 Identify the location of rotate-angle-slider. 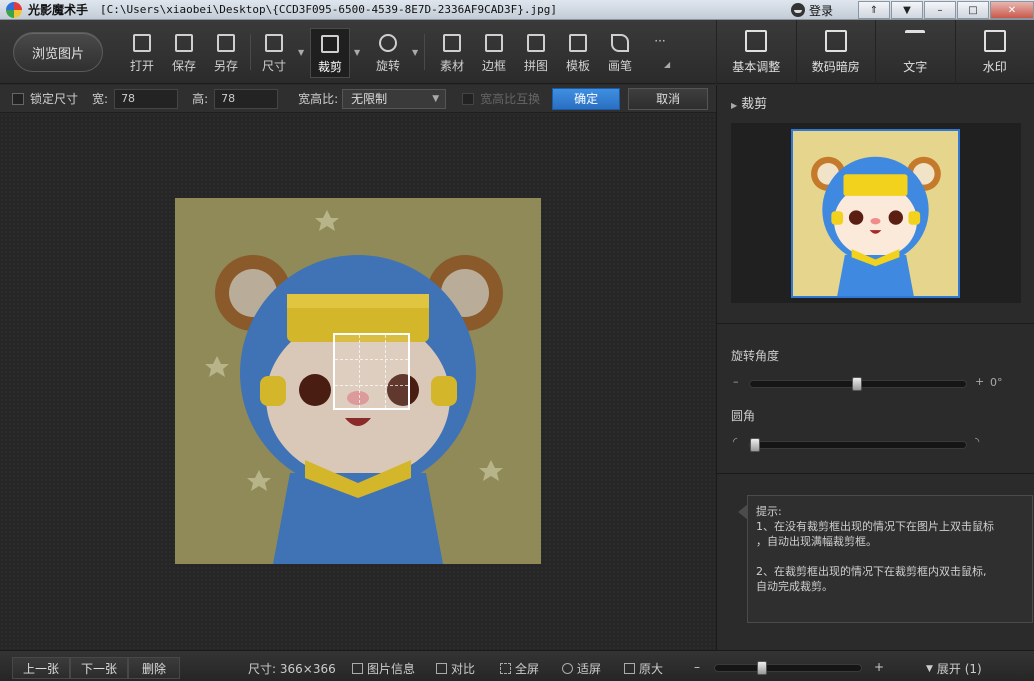
(858, 384).